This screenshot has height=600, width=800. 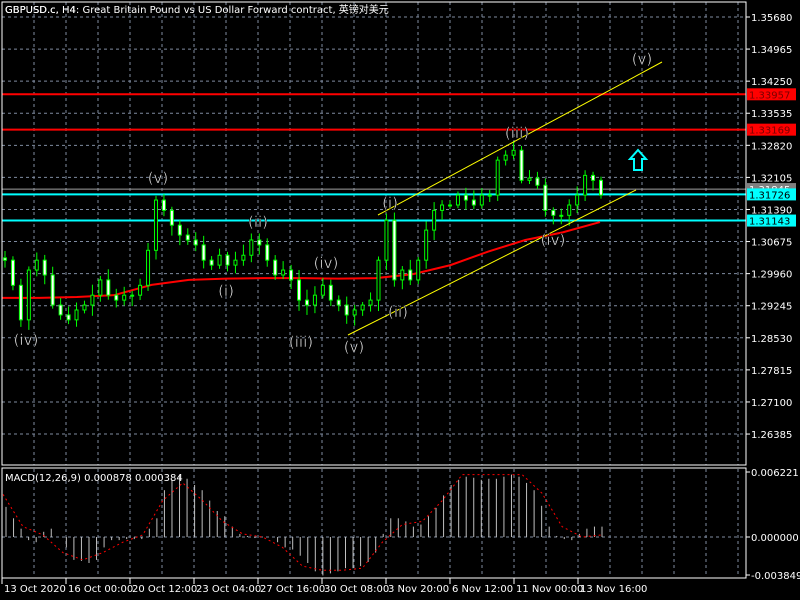 I want to click on up-arrow-icon, so click(x=638, y=159).